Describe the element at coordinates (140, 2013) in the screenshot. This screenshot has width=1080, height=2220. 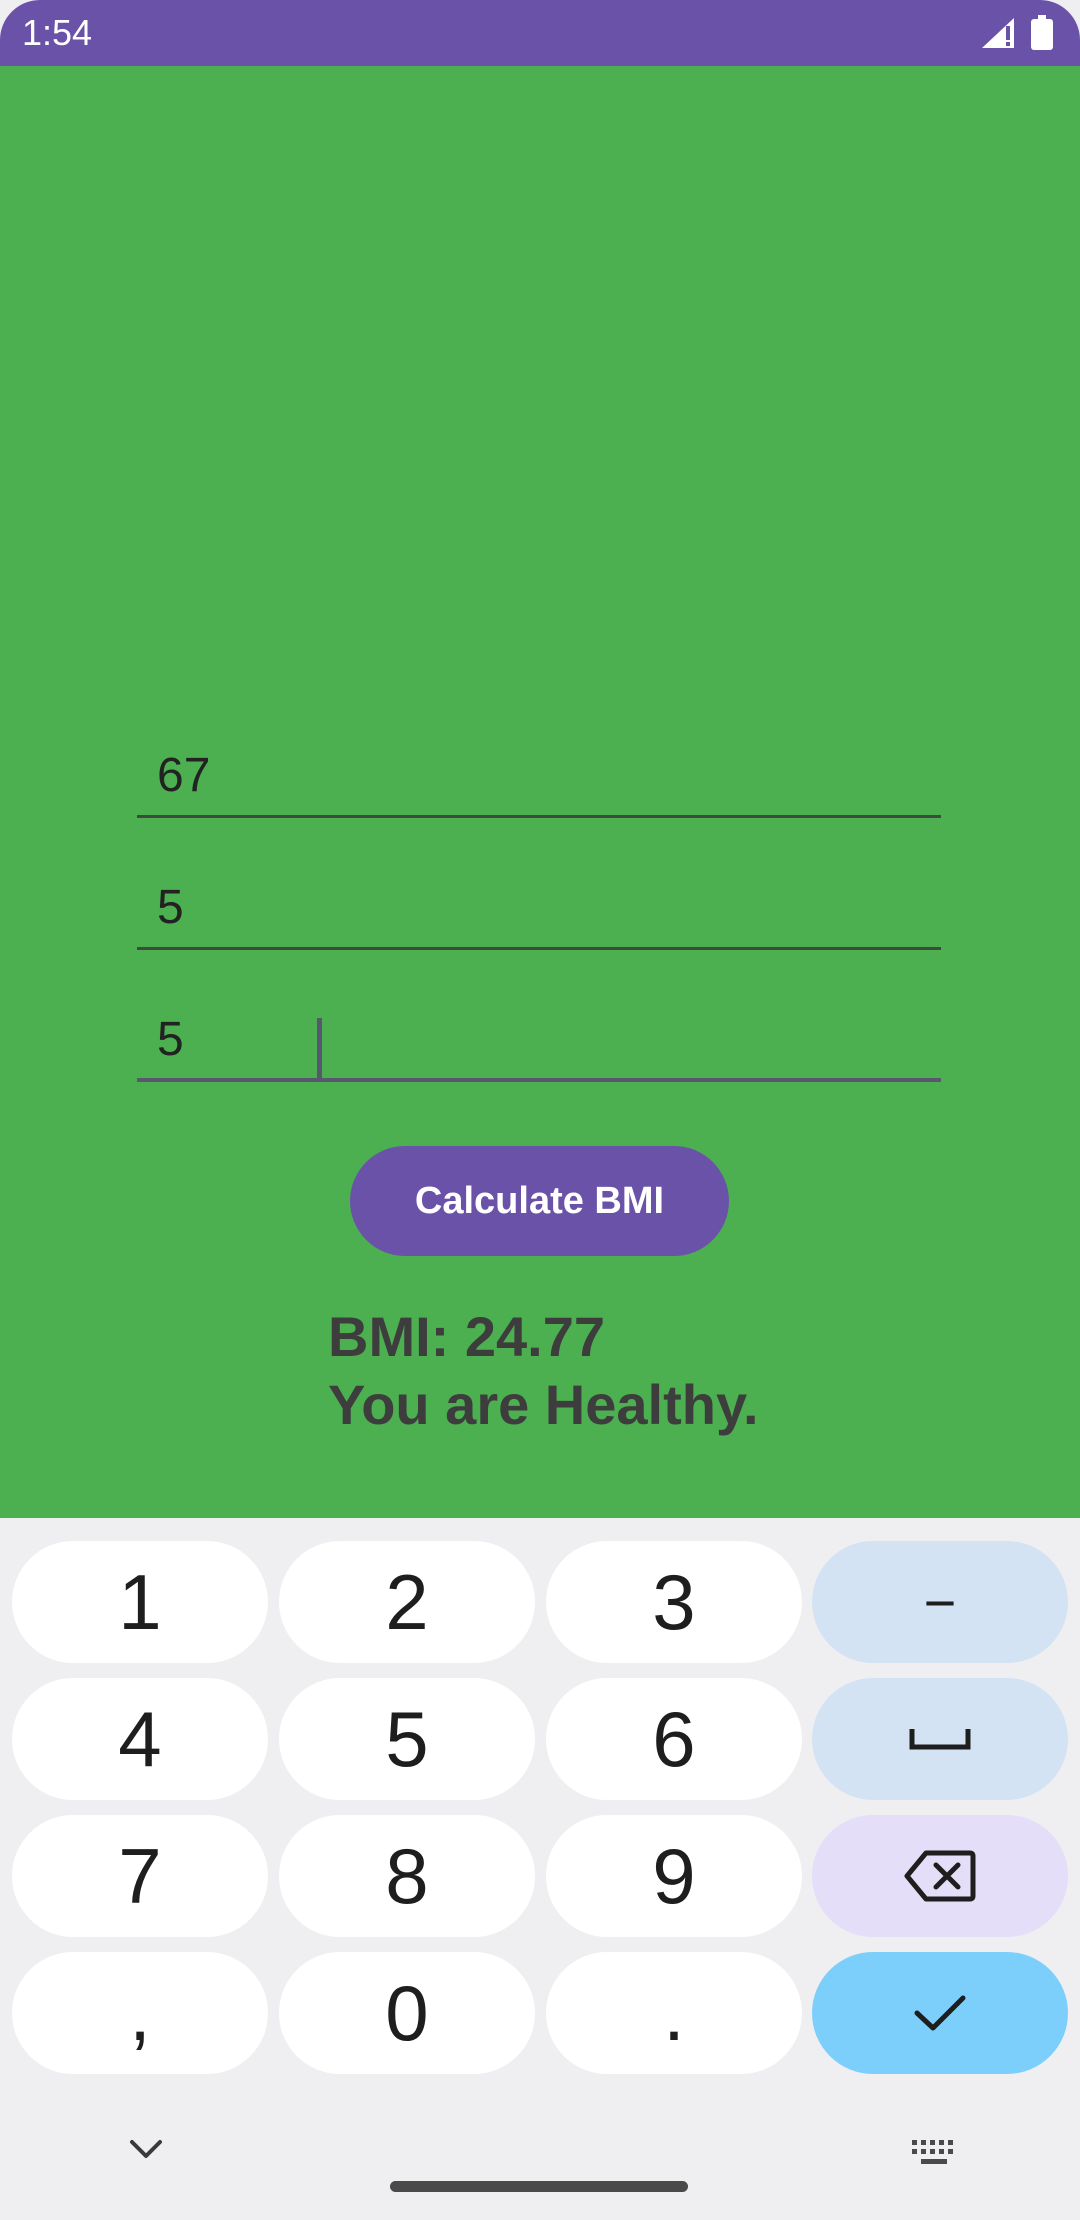
I see `key-comma: ,` at that location.